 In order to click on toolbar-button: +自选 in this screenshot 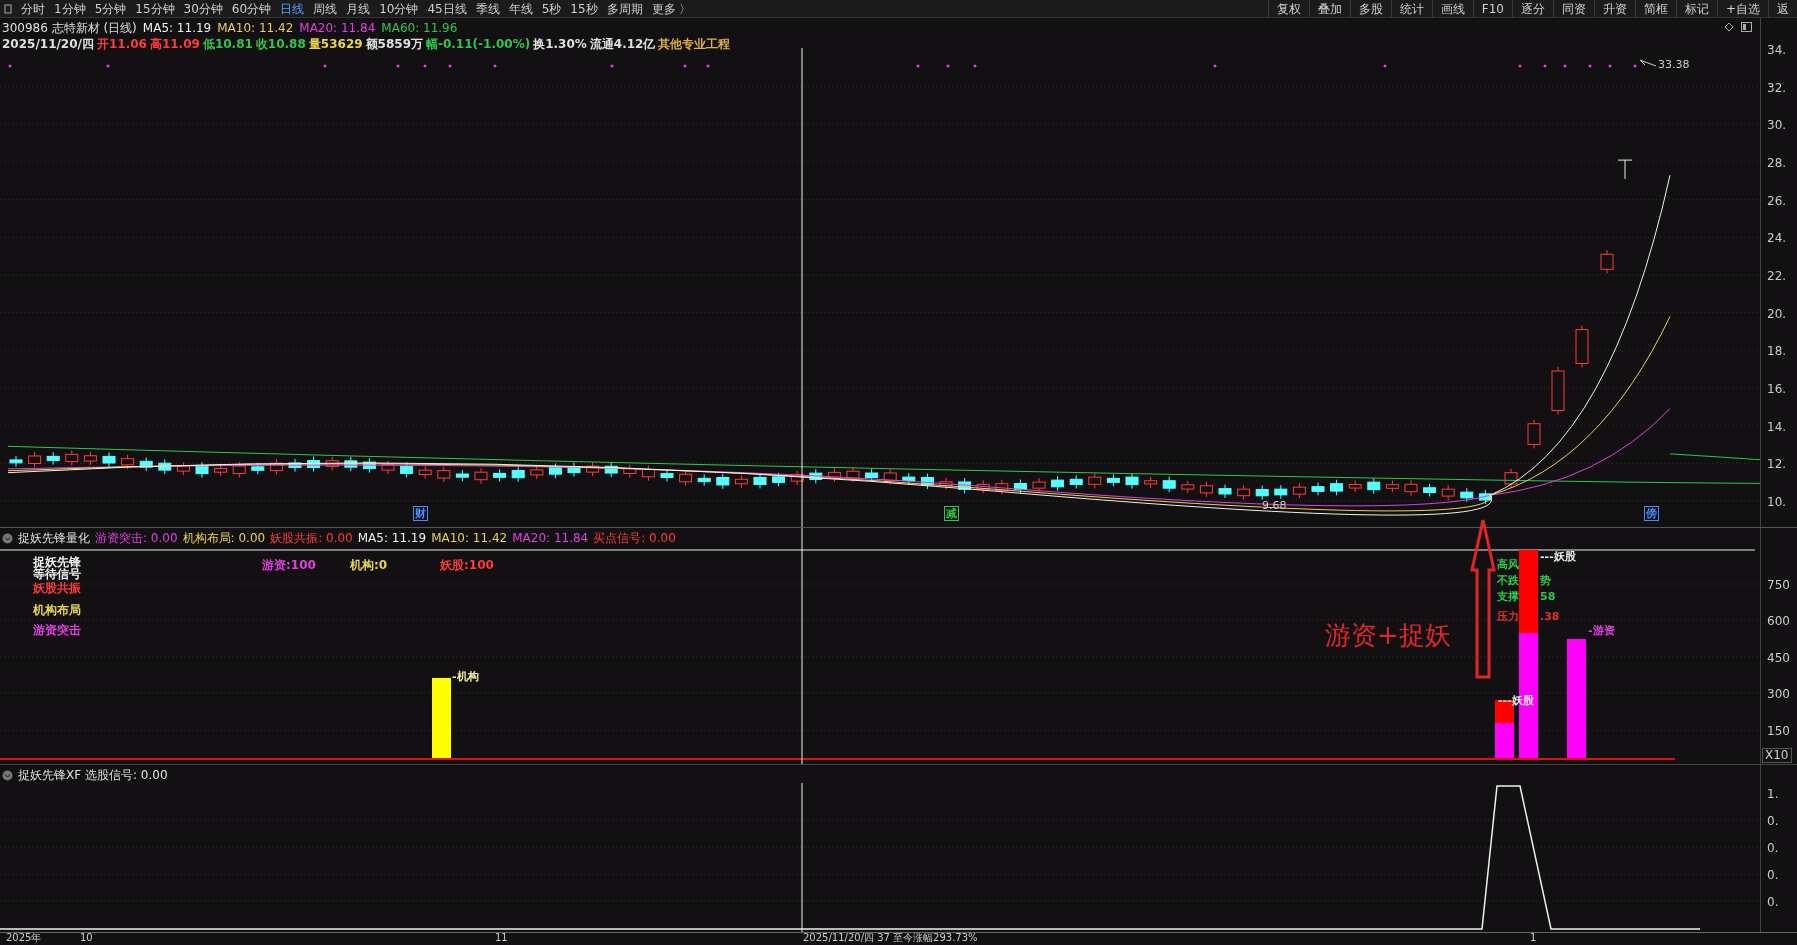, I will do `click(1742, 8)`.